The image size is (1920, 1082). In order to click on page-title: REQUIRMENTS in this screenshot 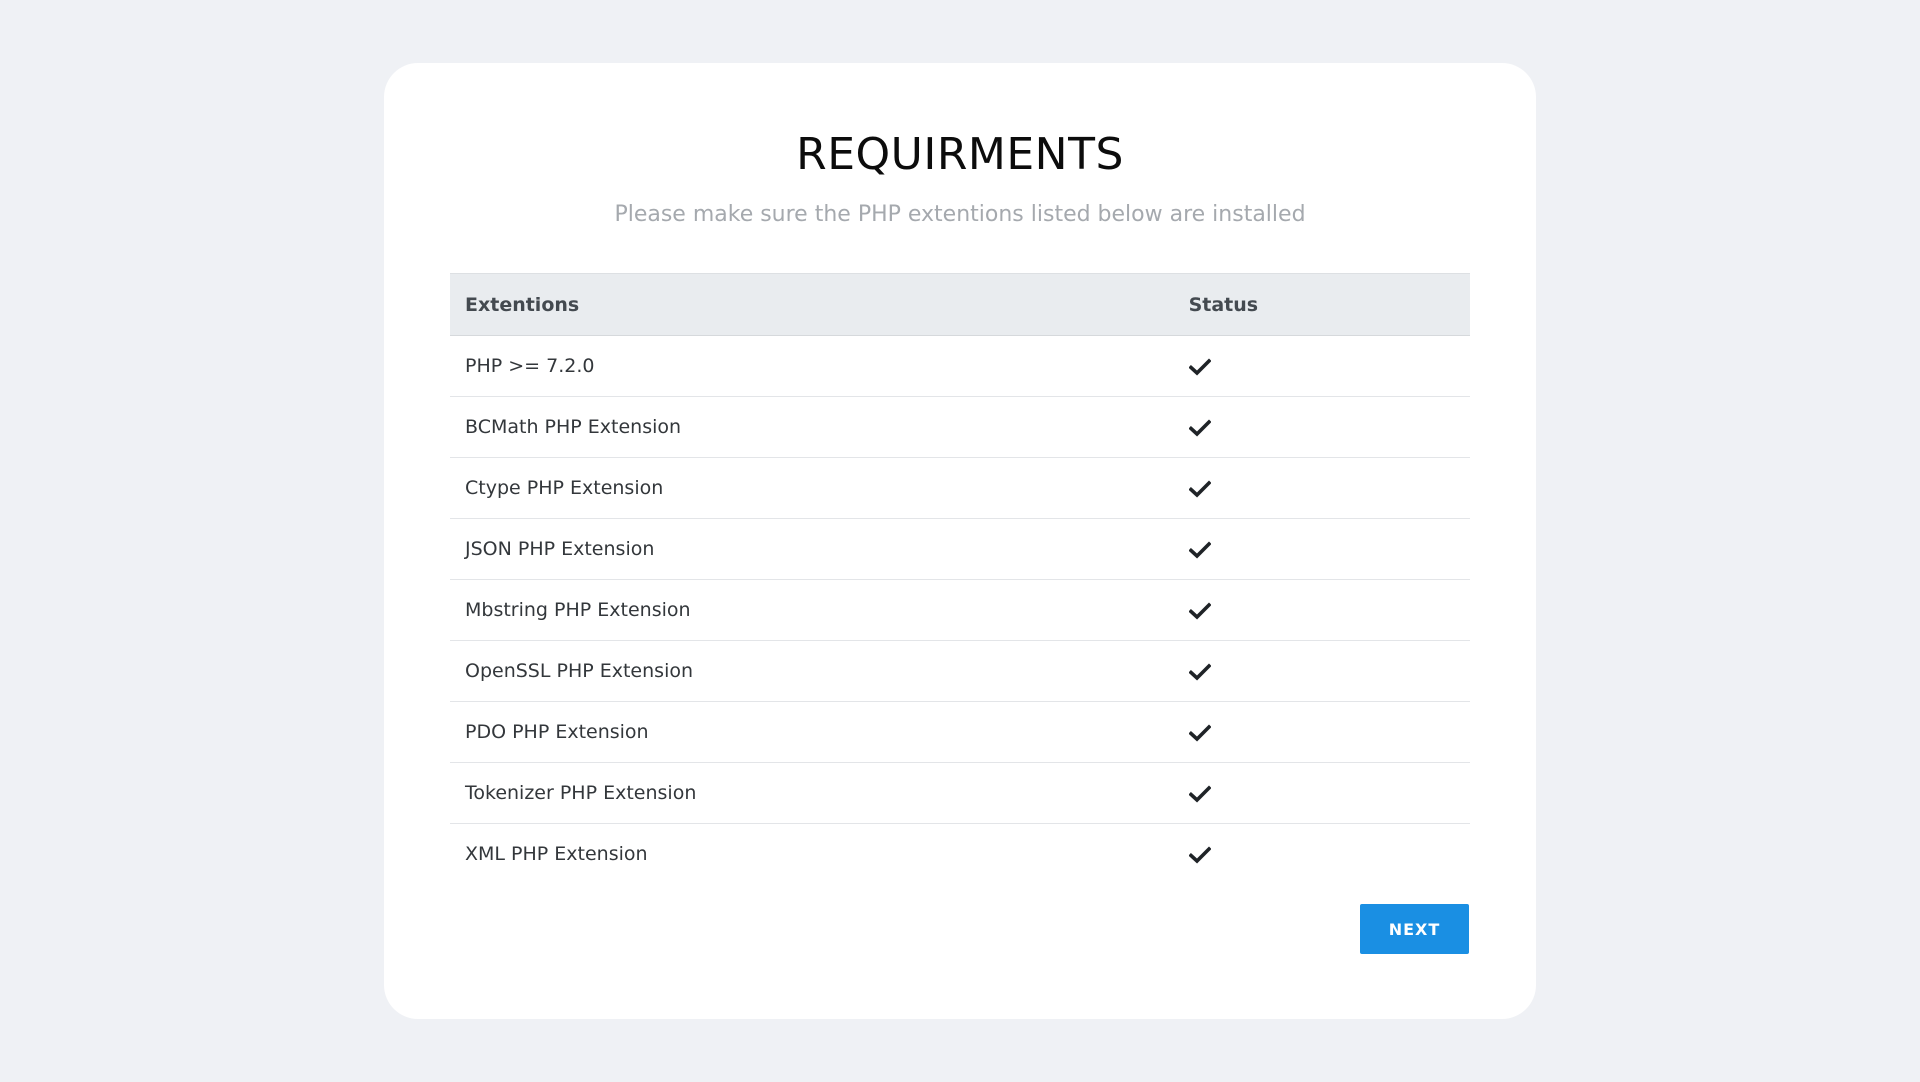, I will do `click(960, 154)`.